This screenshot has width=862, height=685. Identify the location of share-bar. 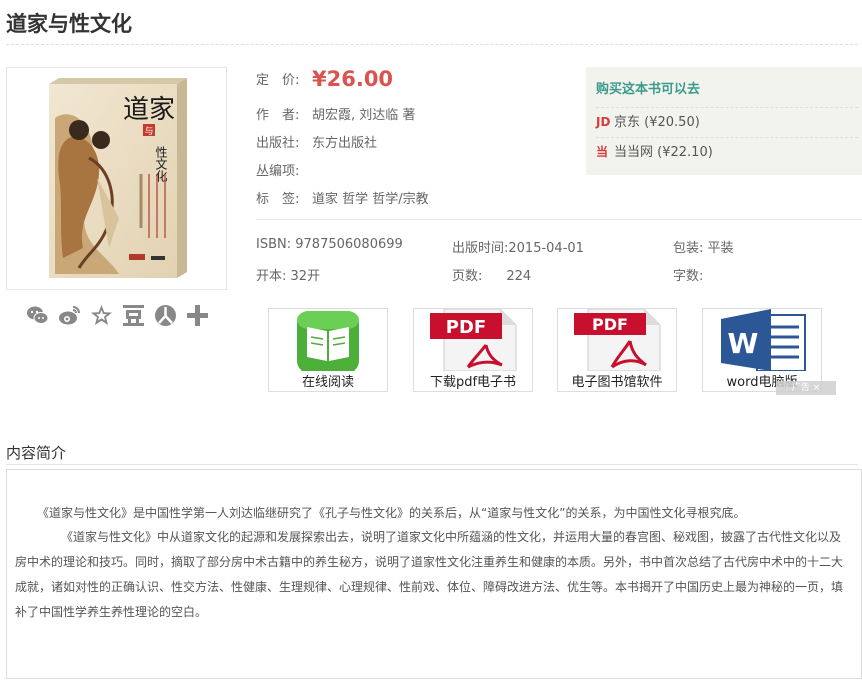
(122, 316).